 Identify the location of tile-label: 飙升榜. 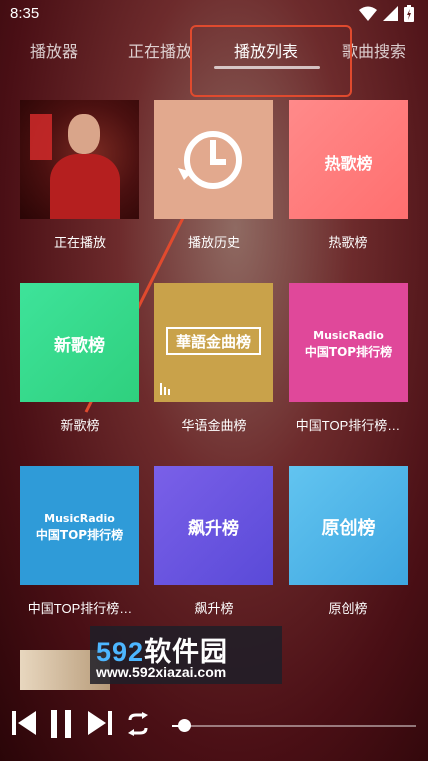
(213, 529).